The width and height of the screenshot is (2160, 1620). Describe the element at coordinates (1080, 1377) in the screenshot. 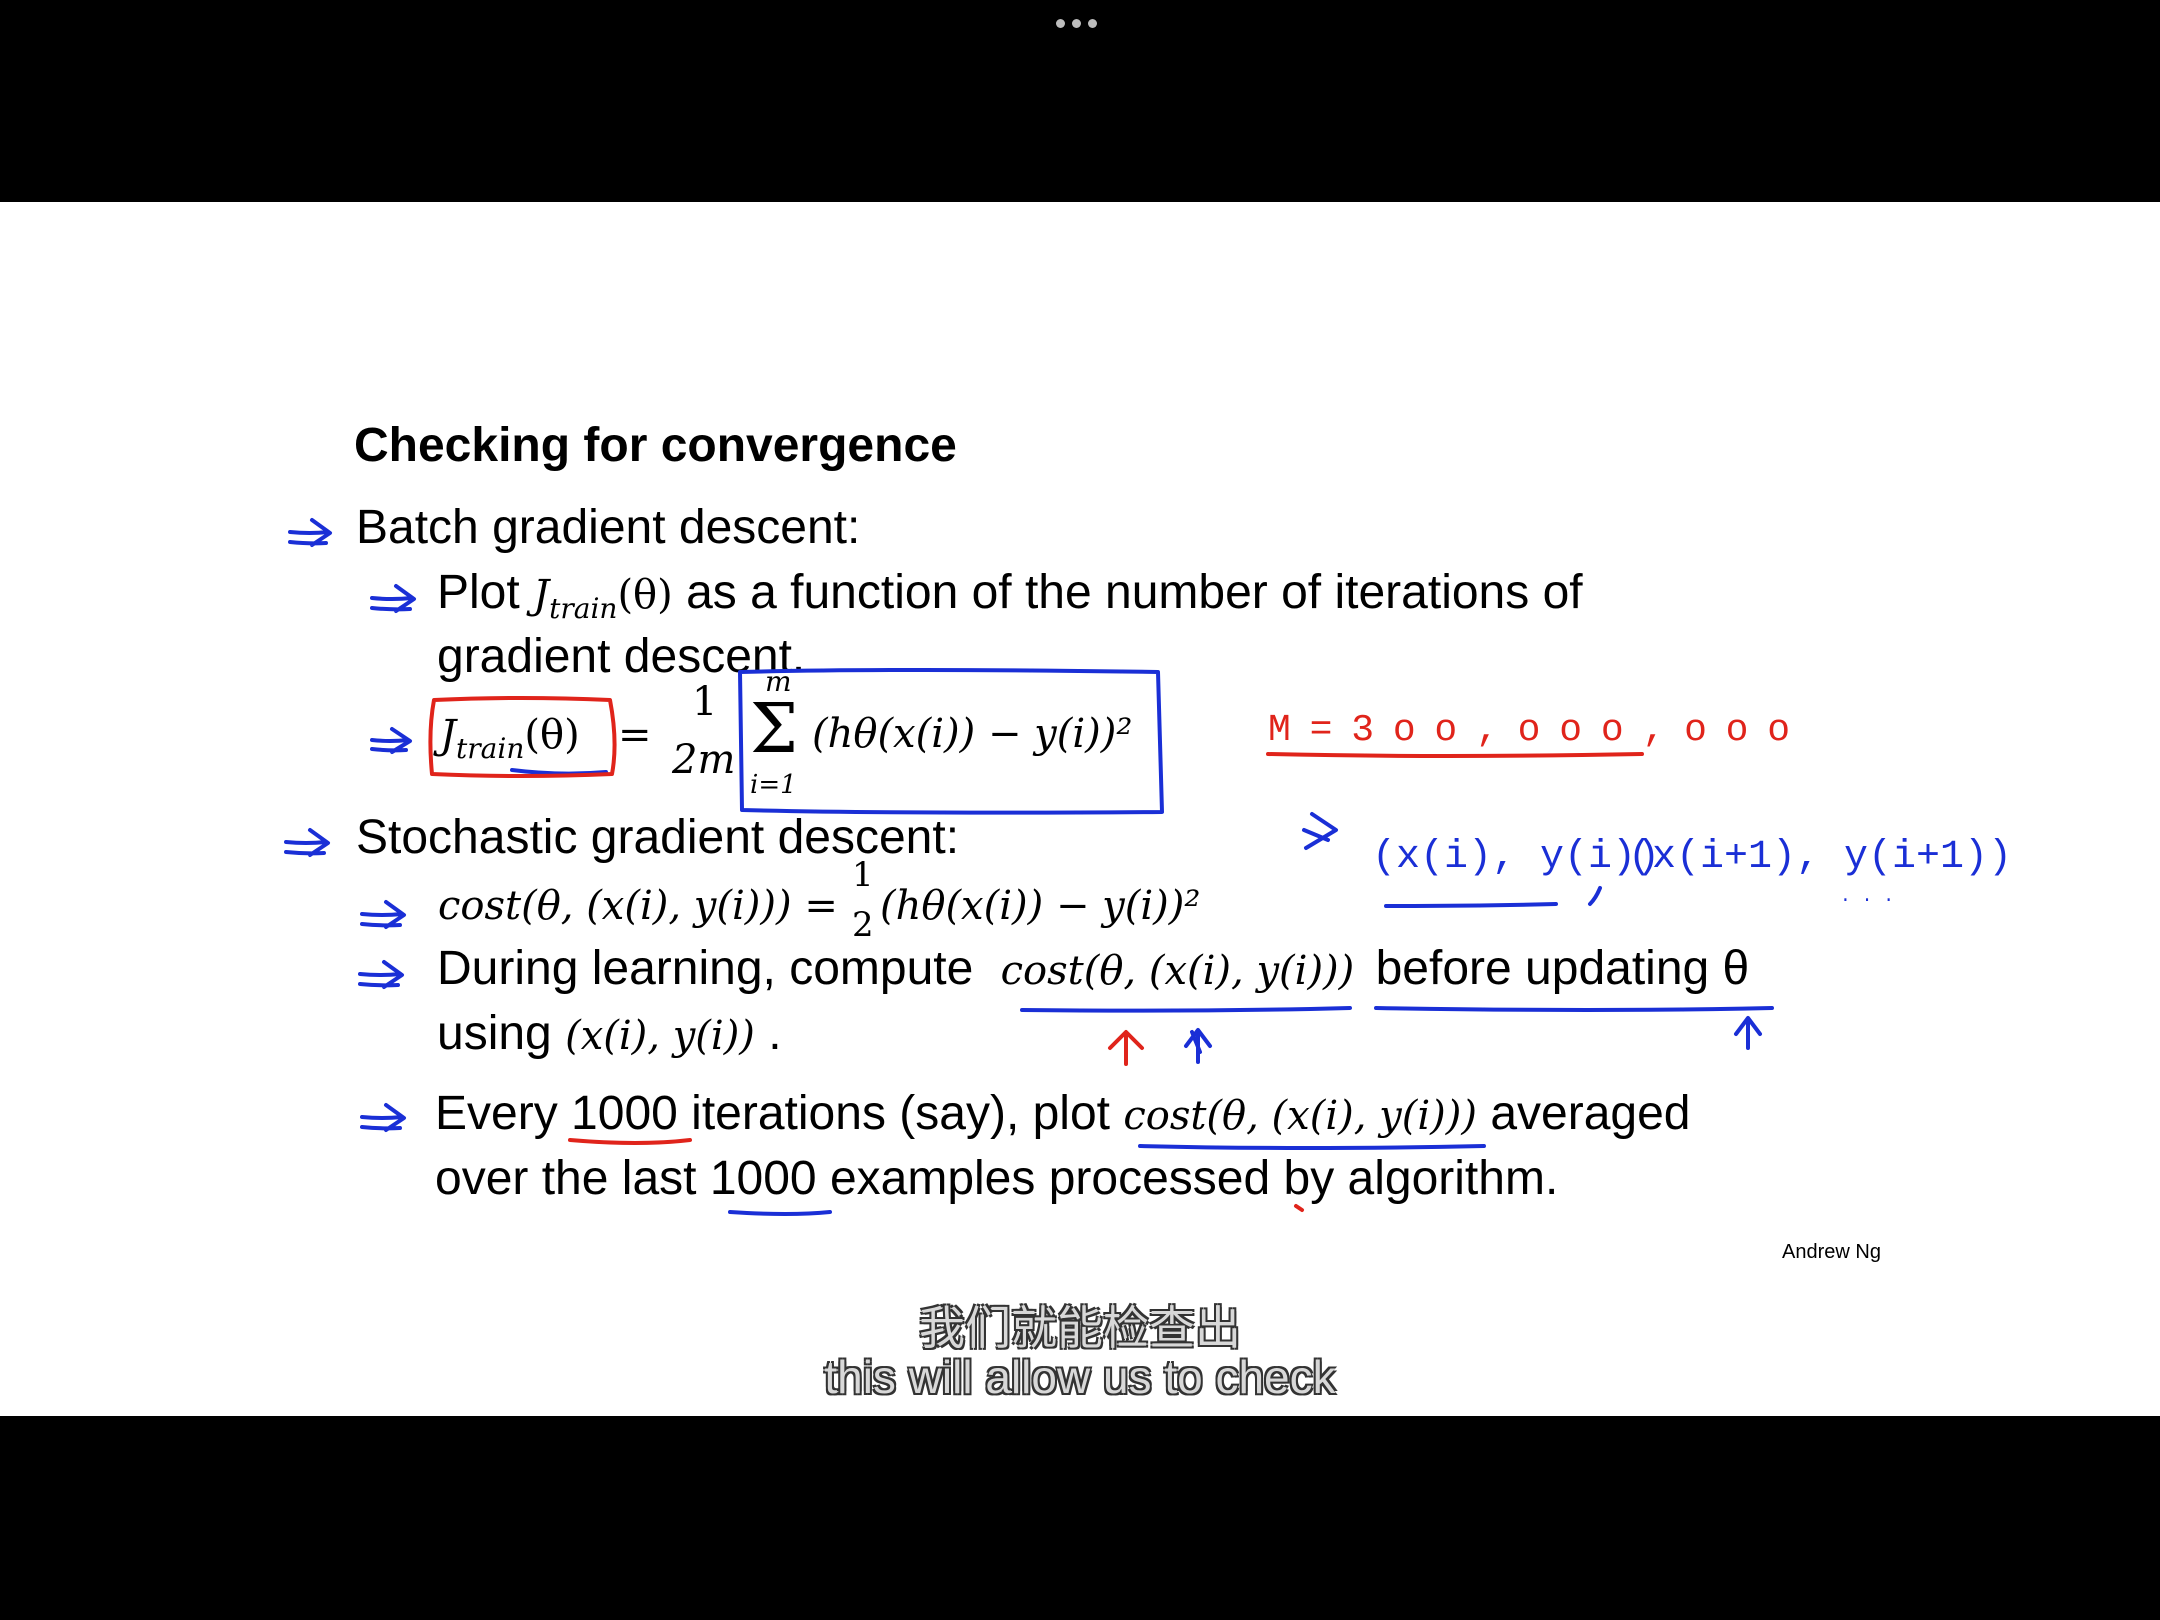

I see `subtitle-english: this will allow us to check` at that location.